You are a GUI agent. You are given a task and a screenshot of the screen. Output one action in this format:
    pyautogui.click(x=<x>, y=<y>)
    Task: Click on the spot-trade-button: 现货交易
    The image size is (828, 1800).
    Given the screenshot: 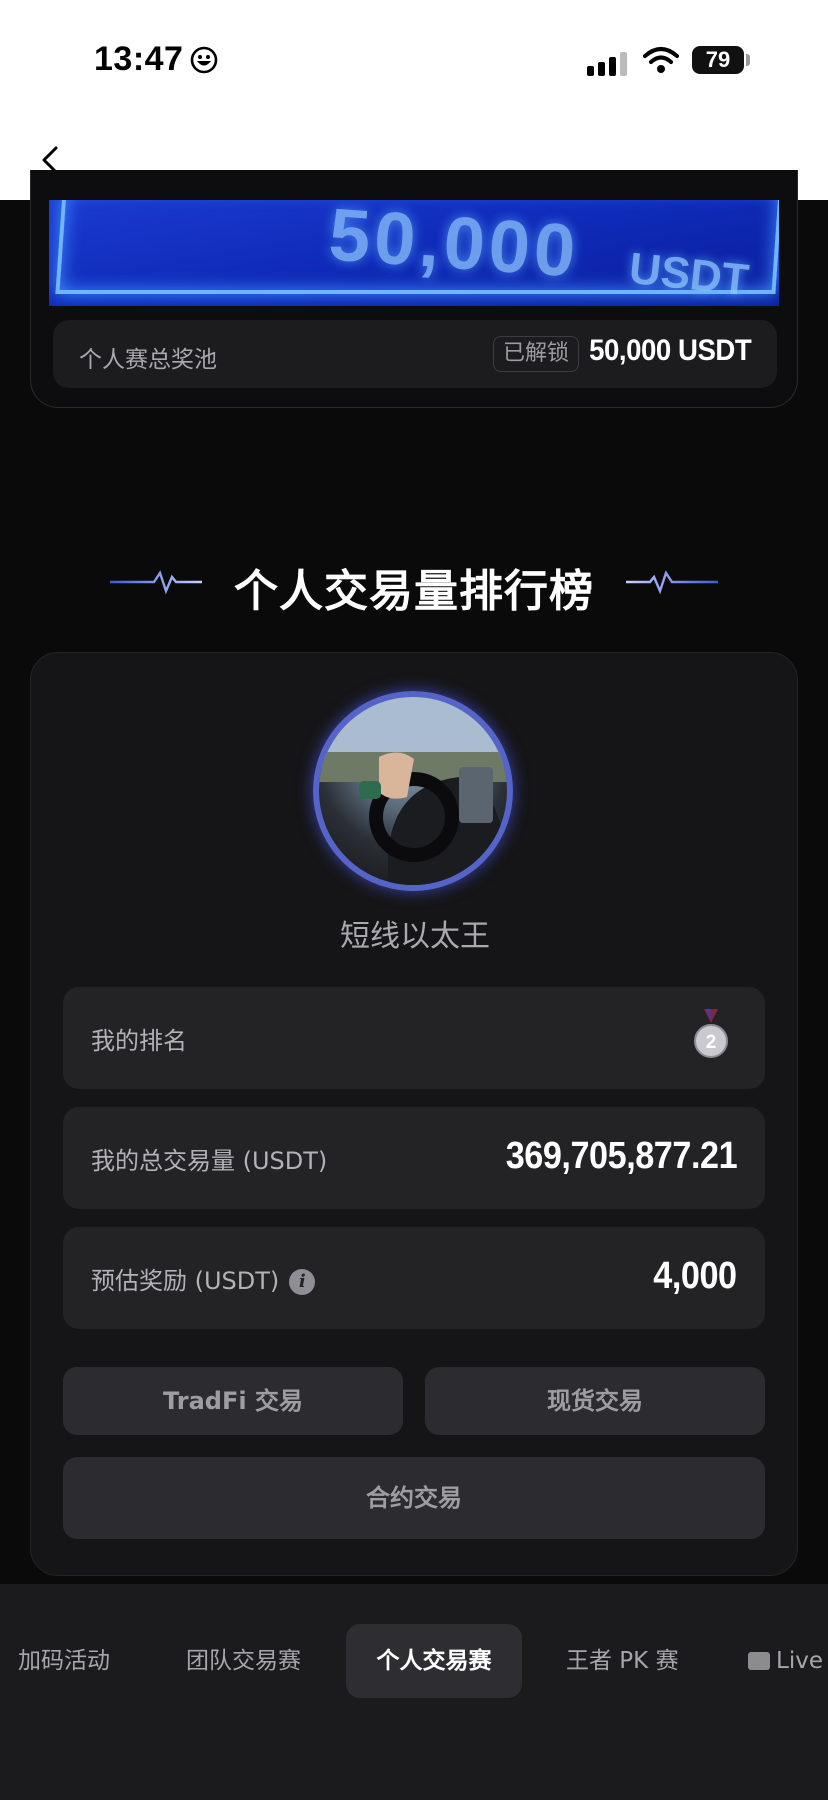 What is the action you would take?
    pyautogui.click(x=595, y=1401)
    